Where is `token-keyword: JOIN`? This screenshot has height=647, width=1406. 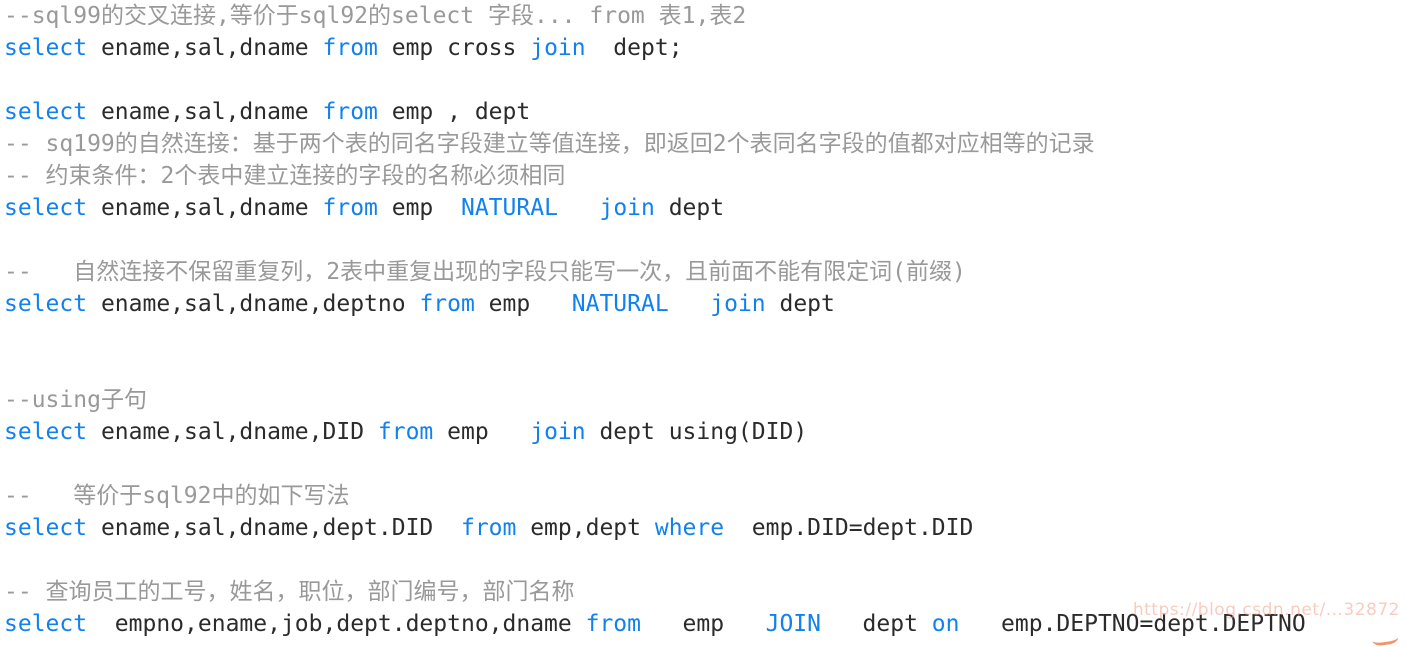 token-keyword: JOIN is located at coordinates (793, 624).